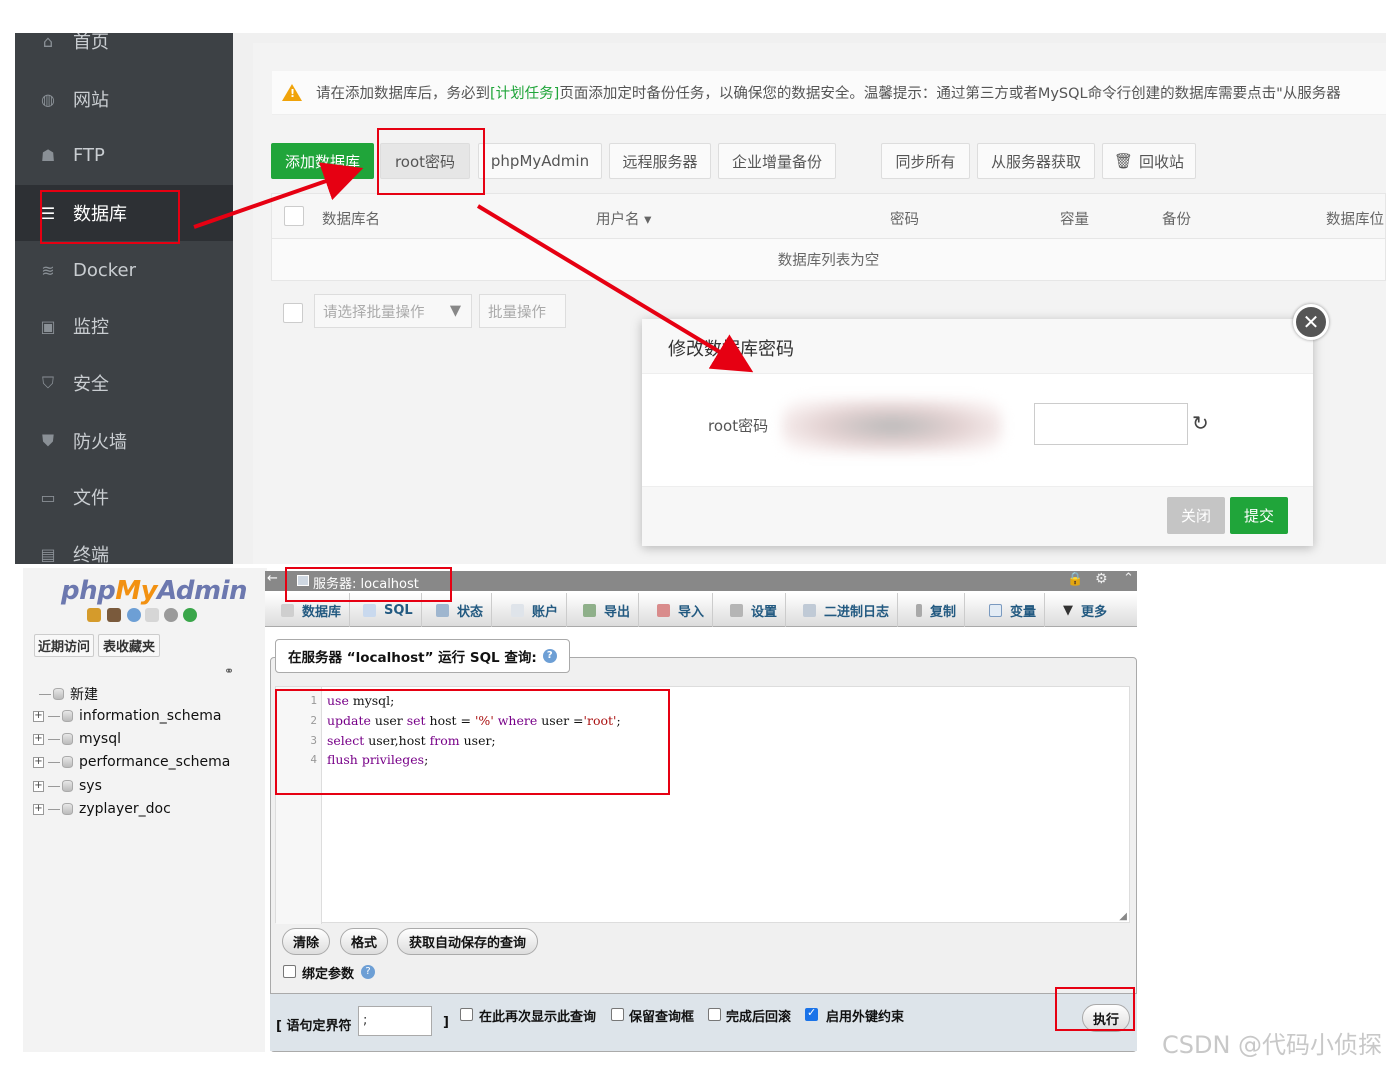 This screenshot has height=1065, width=1399. Describe the element at coordinates (615, 288) in the screenshot. I see `arrow-to-modal` at that location.